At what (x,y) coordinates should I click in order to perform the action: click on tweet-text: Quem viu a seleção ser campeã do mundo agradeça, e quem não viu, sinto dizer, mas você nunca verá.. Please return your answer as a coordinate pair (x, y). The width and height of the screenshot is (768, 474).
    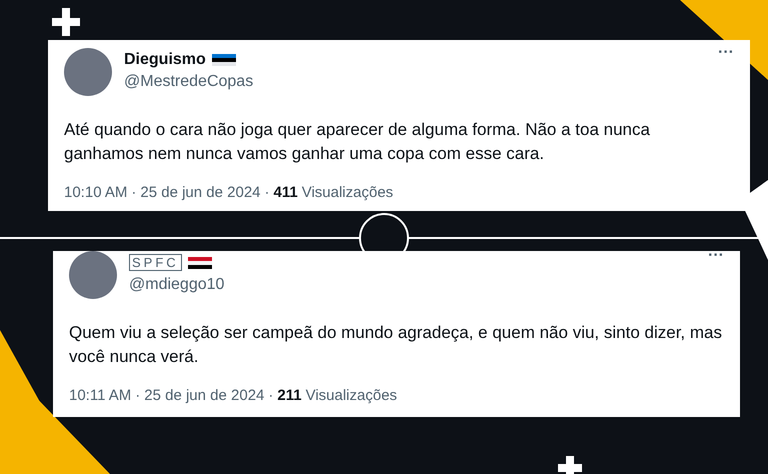
    Looking at the image, I should click on (396, 345).